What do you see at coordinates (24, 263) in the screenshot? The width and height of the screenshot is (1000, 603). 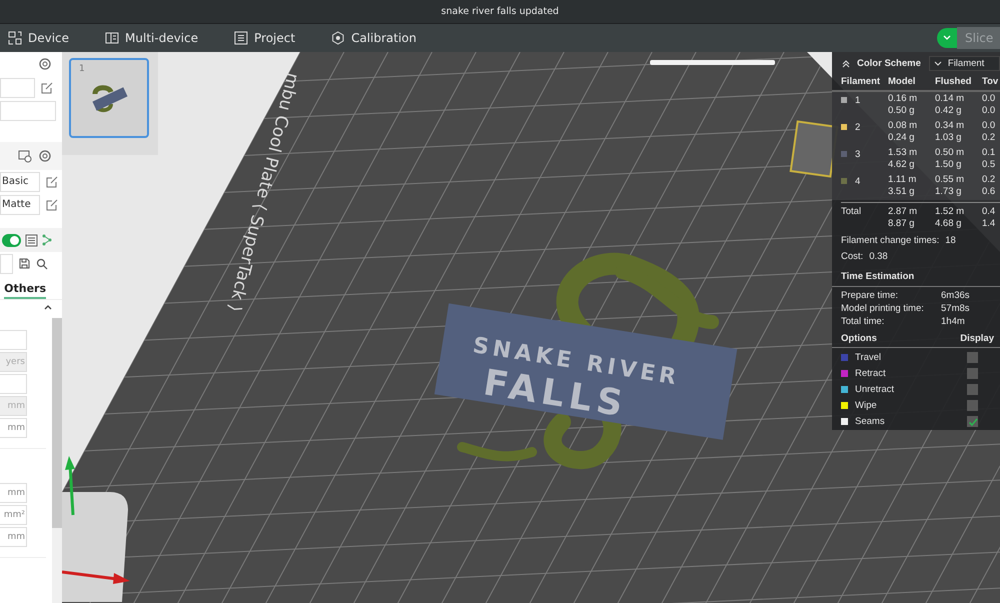 I see `save-icon` at bounding box center [24, 263].